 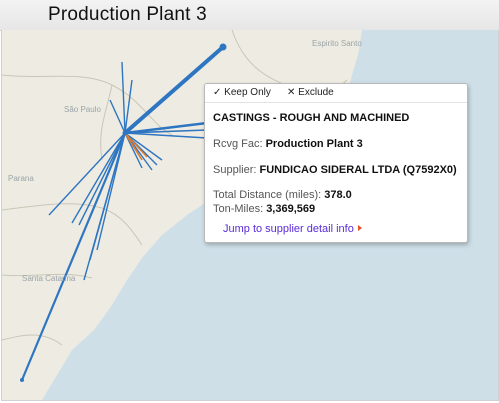 I want to click on supplier-label: Supplier:, so click(x=235, y=170).